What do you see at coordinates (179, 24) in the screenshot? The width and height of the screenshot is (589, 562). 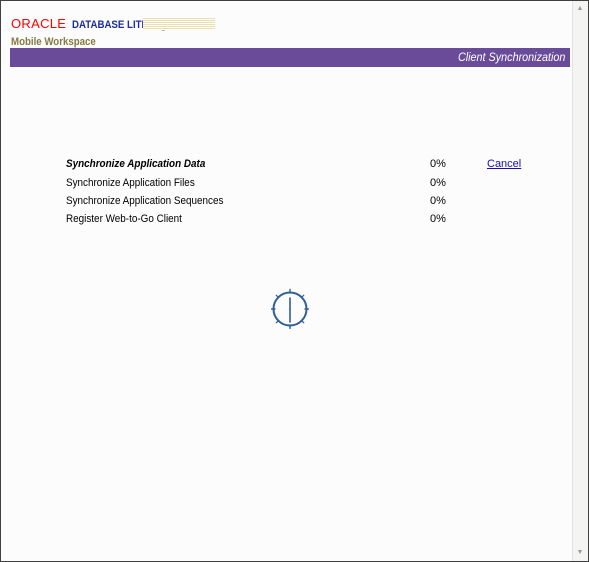 I see `logo-stripes` at bounding box center [179, 24].